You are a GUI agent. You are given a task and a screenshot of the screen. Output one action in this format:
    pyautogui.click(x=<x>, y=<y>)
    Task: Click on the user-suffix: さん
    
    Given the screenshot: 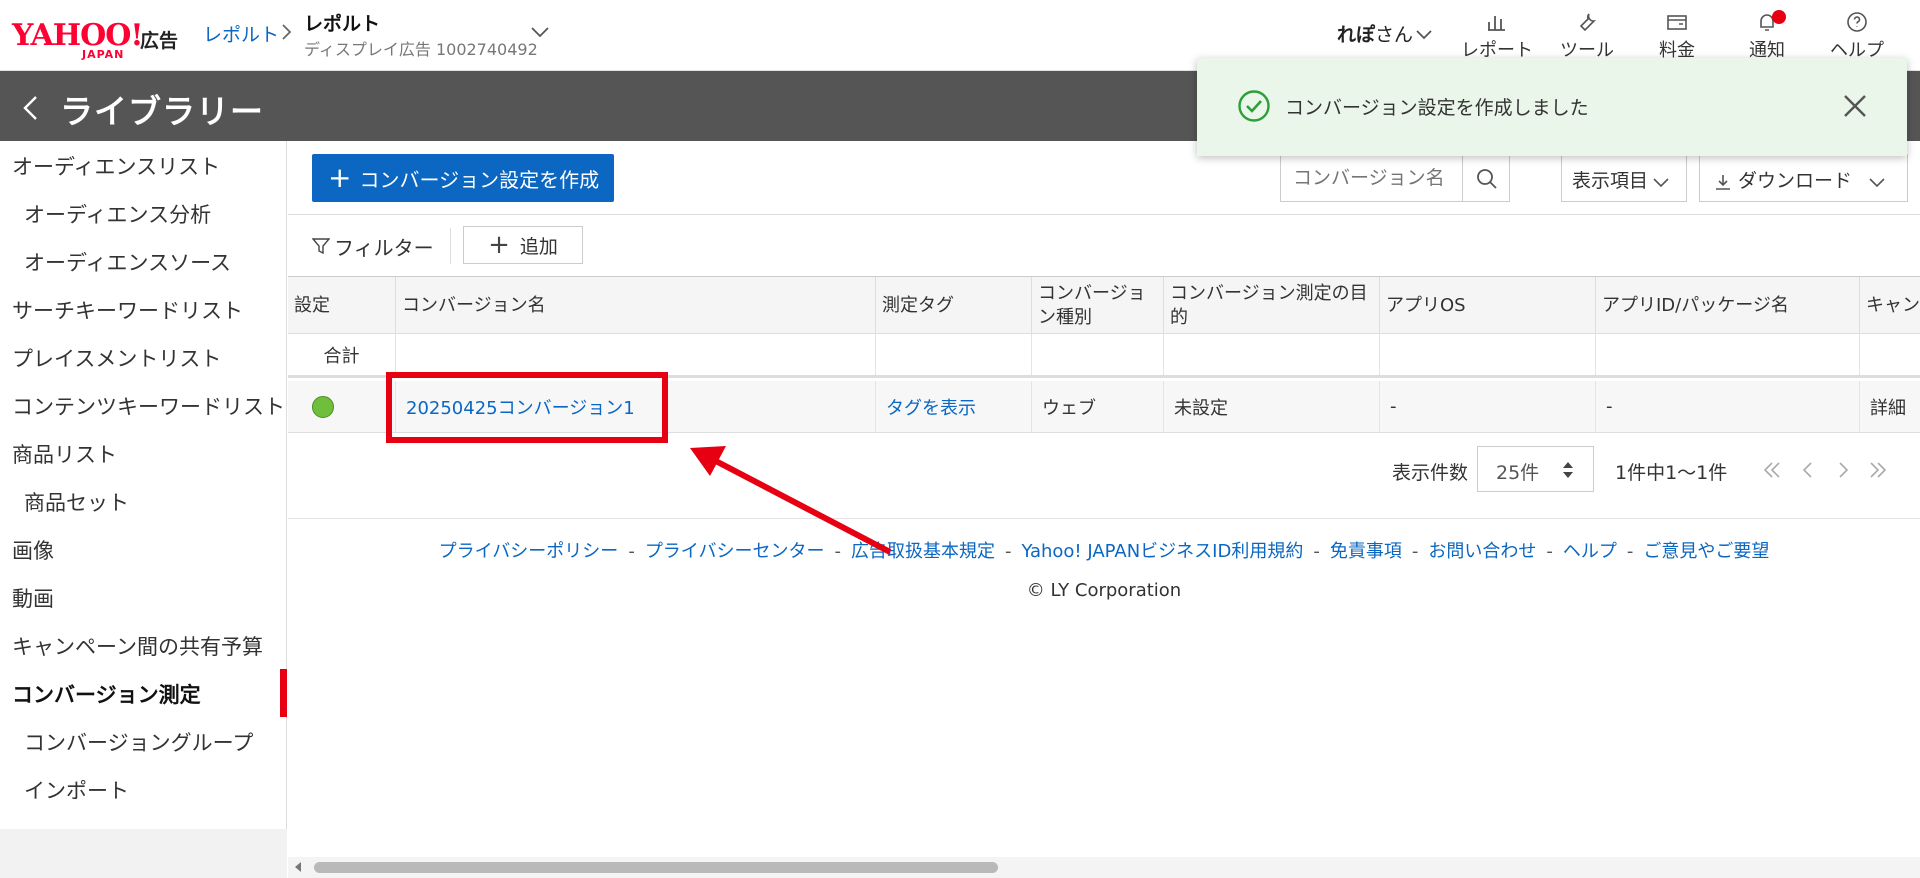 What is the action you would take?
    pyautogui.click(x=1394, y=35)
    